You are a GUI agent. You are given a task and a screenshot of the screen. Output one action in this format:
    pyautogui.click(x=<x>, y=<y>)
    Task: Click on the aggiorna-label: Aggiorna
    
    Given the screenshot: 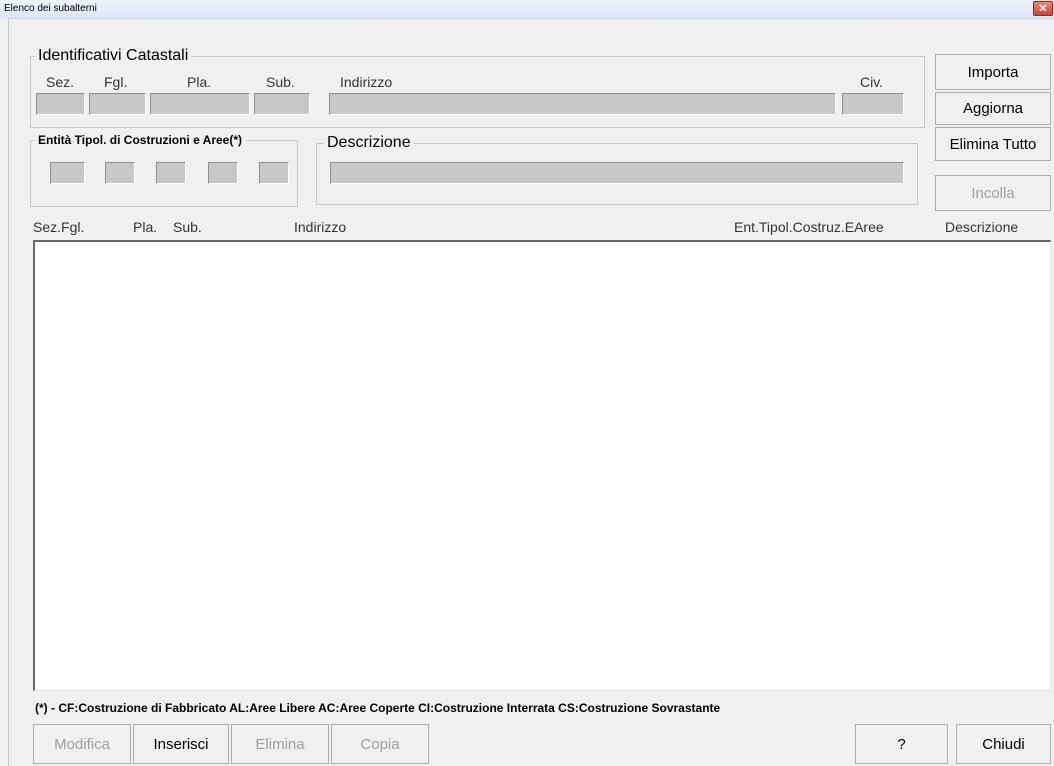 What is the action you would take?
    pyautogui.click(x=993, y=108)
    